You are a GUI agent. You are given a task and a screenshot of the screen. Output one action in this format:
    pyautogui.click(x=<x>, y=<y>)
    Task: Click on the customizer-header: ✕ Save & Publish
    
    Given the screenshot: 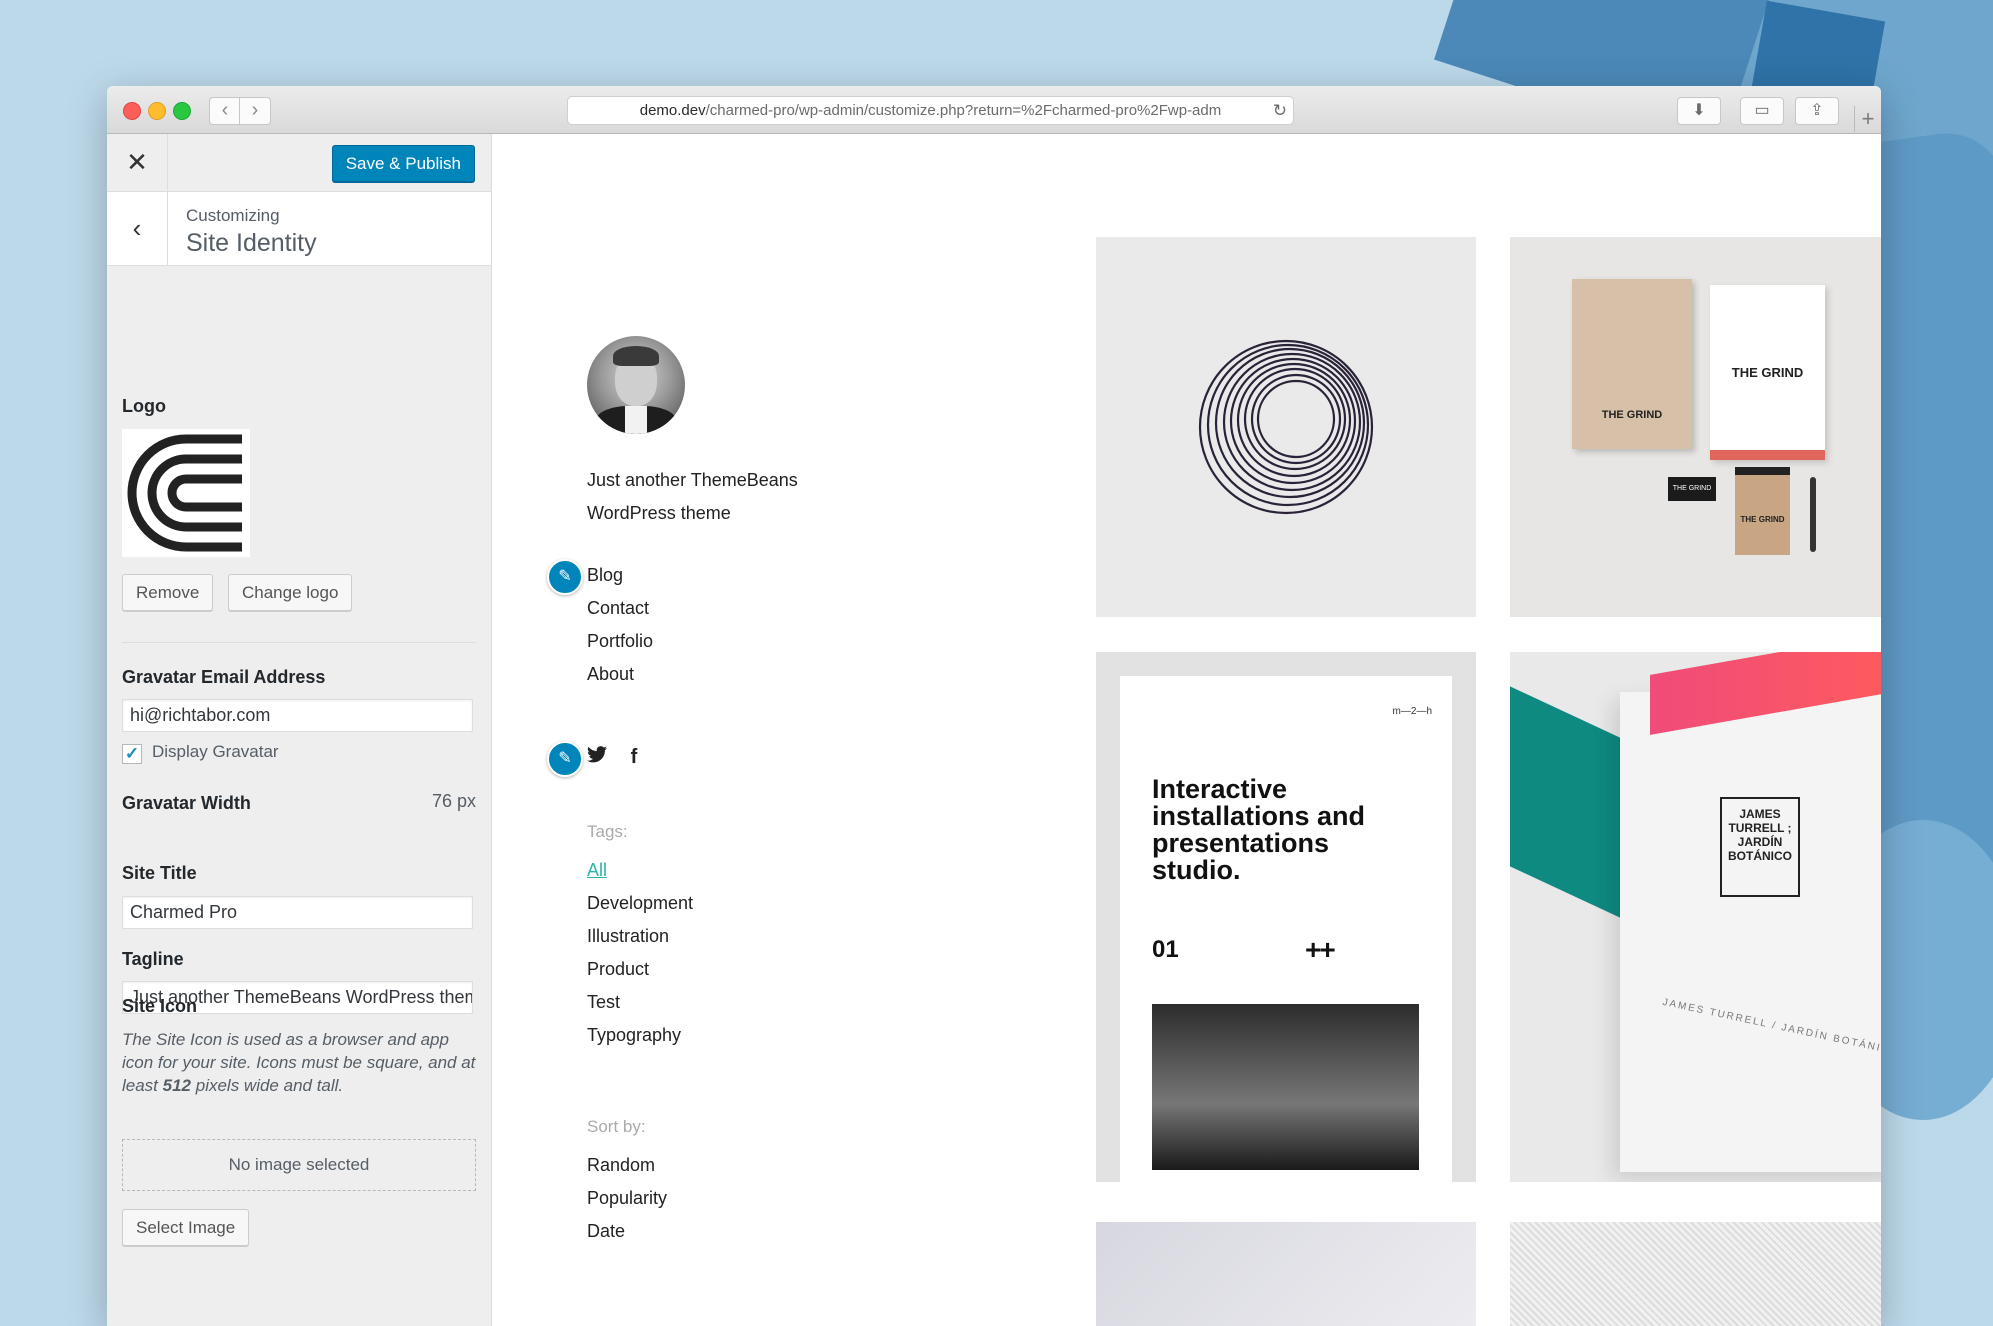 What is the action you would take?
    pyautogui.click(x=299, y=163)
    